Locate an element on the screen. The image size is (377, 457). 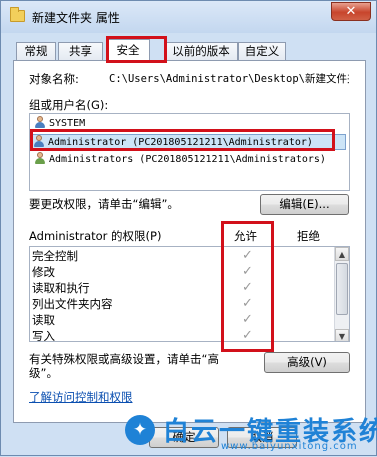
permissions-scrollbar: ▲ ▼ is located at coordinates (341, 294).